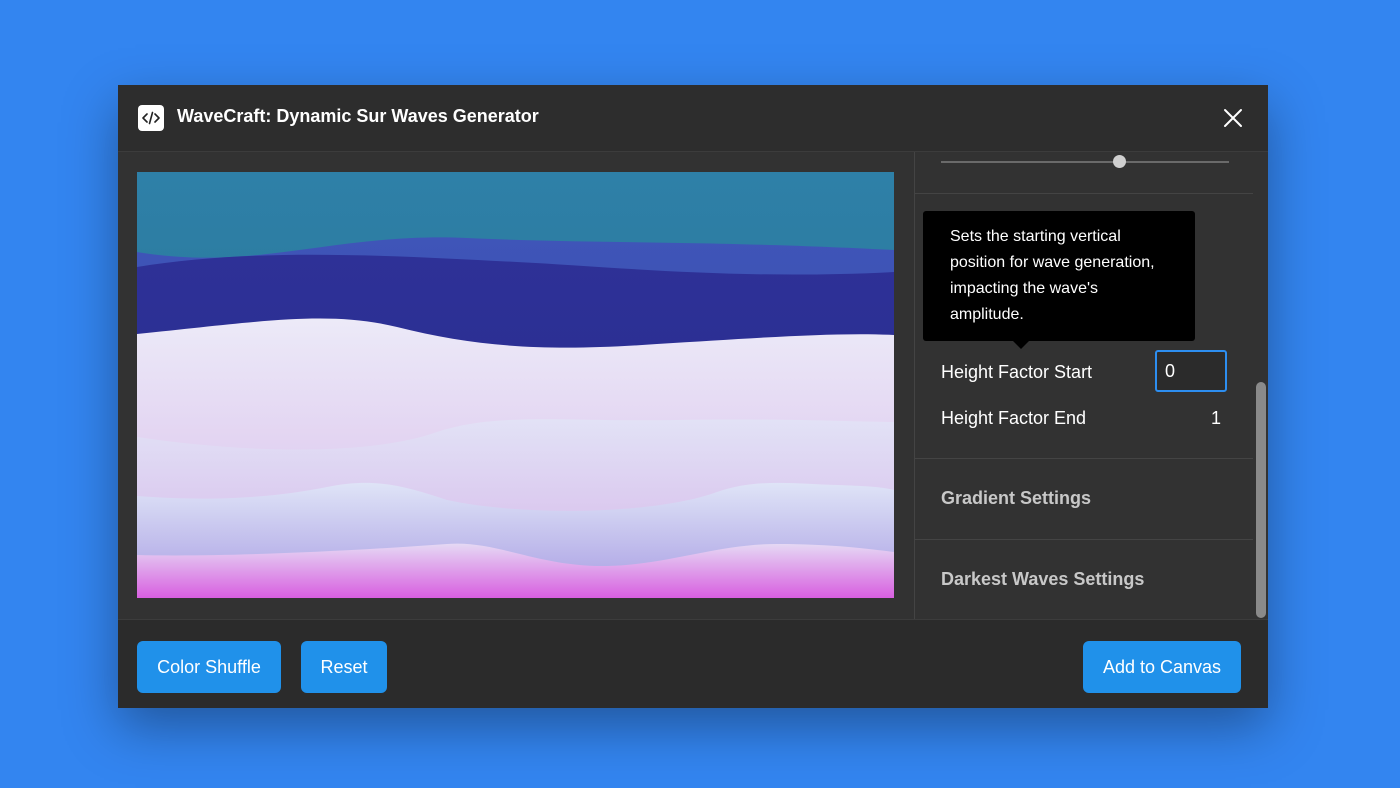 The image size is (1400, 788). Describe the element at coordinates (693, 663) in the screenshot. I see `dialog-footer: Color Shuffle Reset Add to Canvas` at that location.